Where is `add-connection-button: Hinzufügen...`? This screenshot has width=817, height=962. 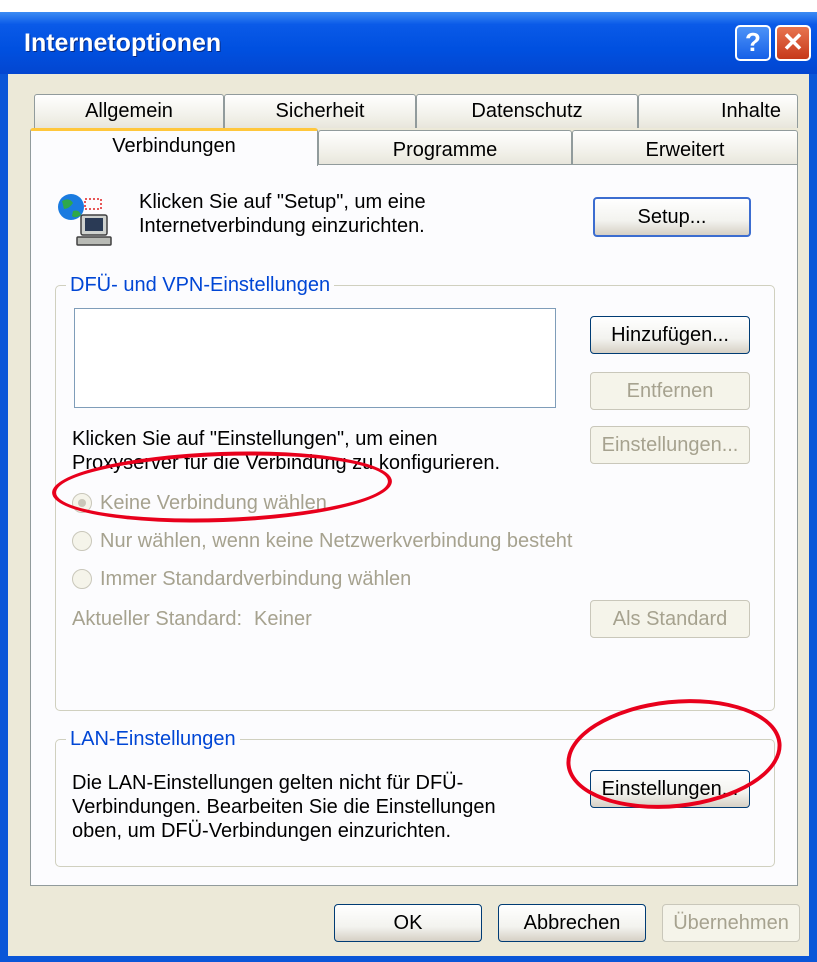 add-connection-button: Hinzufügen... is located at coordinates (670, 335).